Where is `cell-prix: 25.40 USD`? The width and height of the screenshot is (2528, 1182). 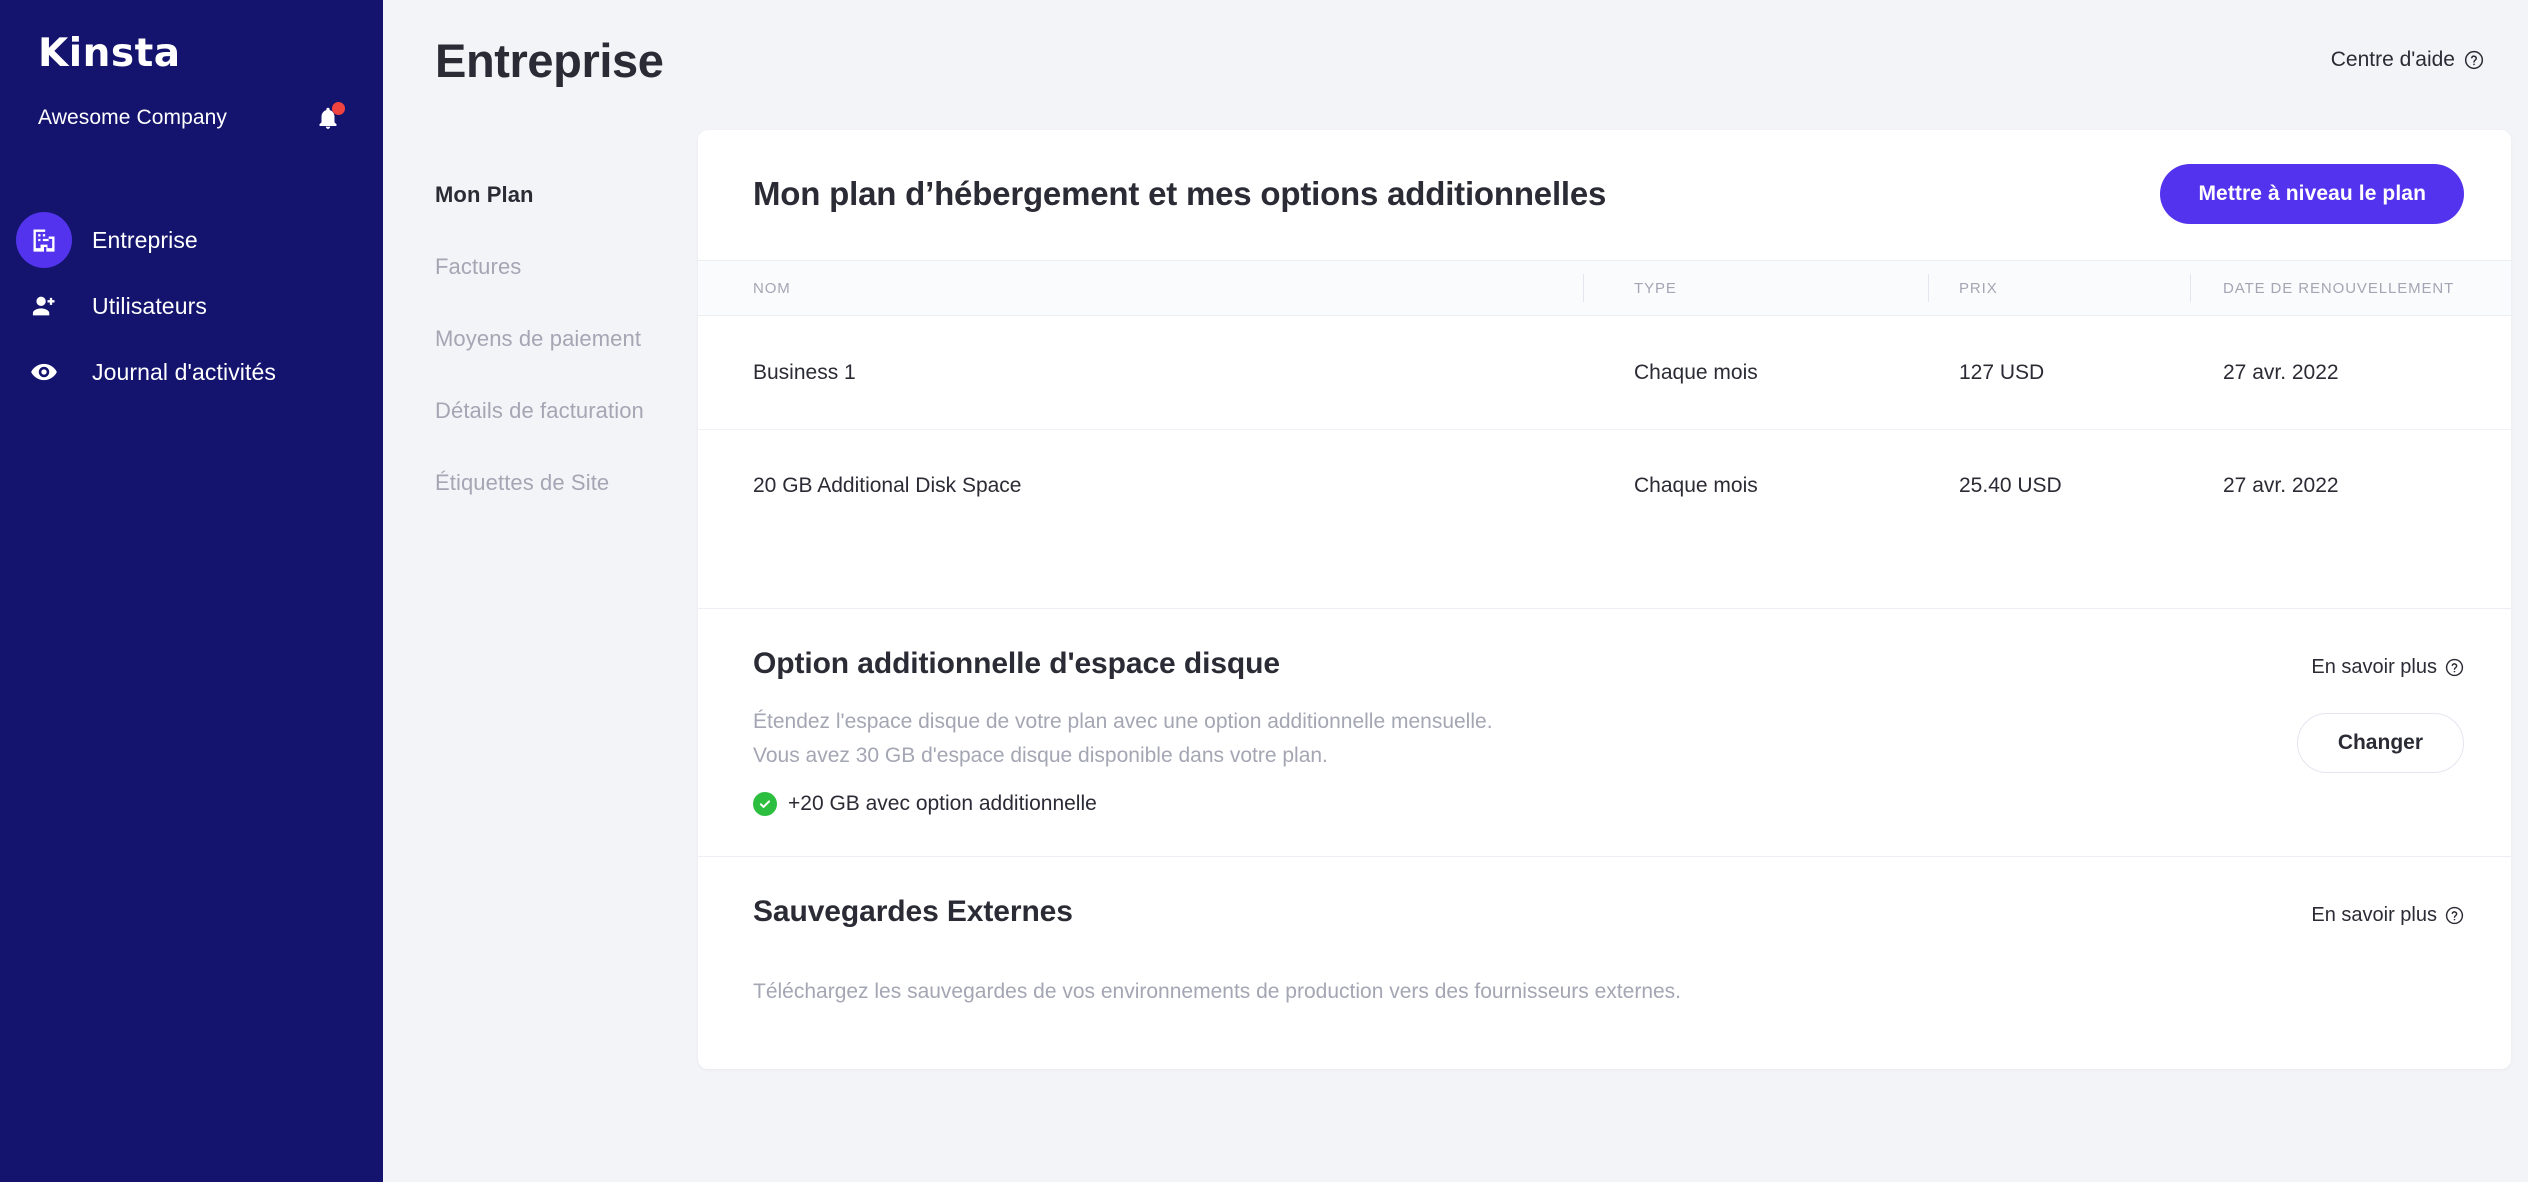
cell-prix: 25.40 USD is located at coordinates (2010, 485).